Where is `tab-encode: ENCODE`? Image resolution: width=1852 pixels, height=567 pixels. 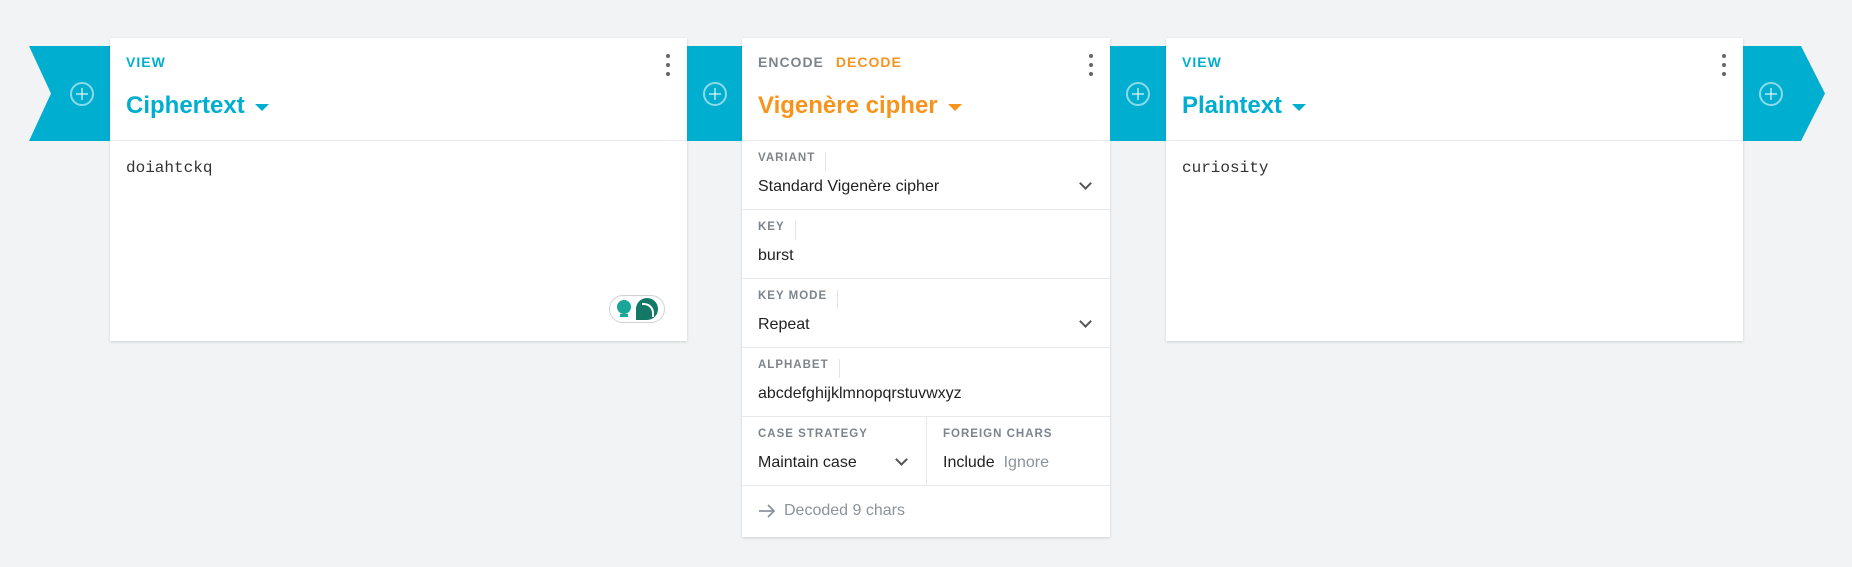
tab-encode: ENCODE is located at coordinates (791, 62).